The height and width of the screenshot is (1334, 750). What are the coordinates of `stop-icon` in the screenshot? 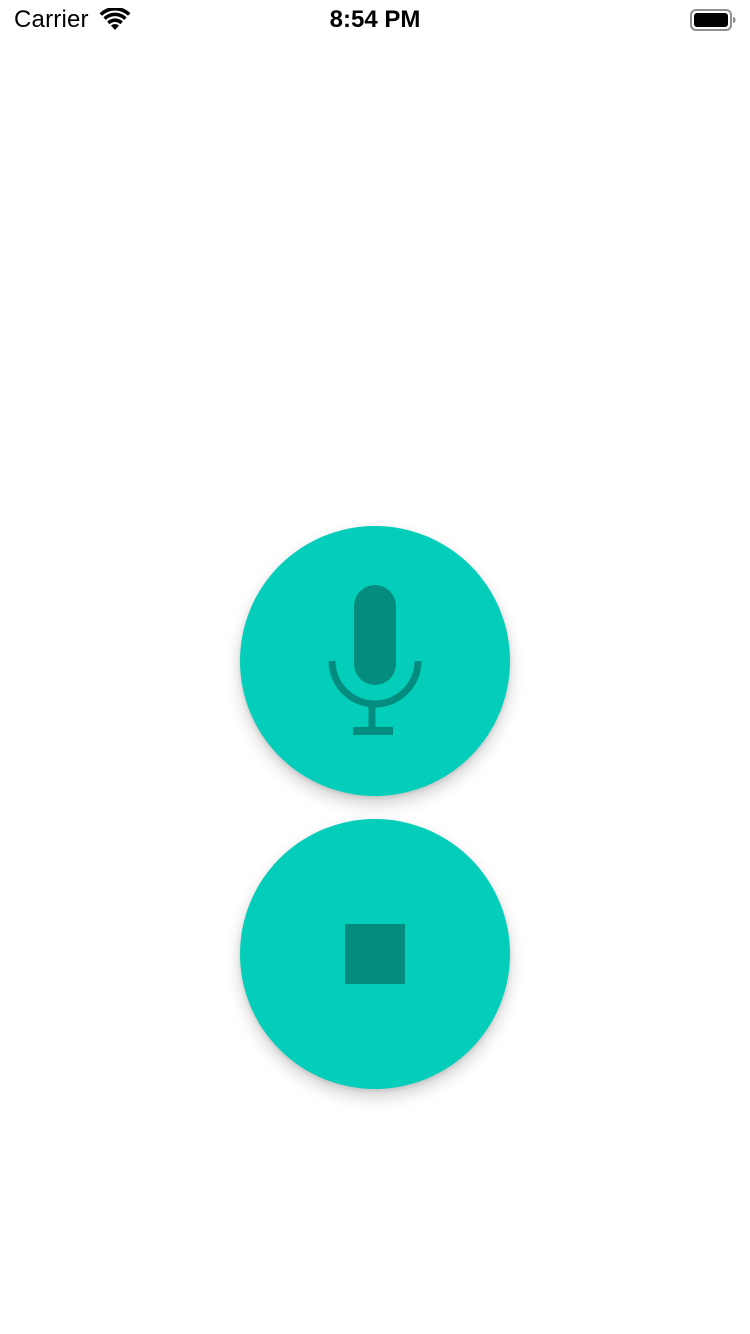 It's located at (375, 954).